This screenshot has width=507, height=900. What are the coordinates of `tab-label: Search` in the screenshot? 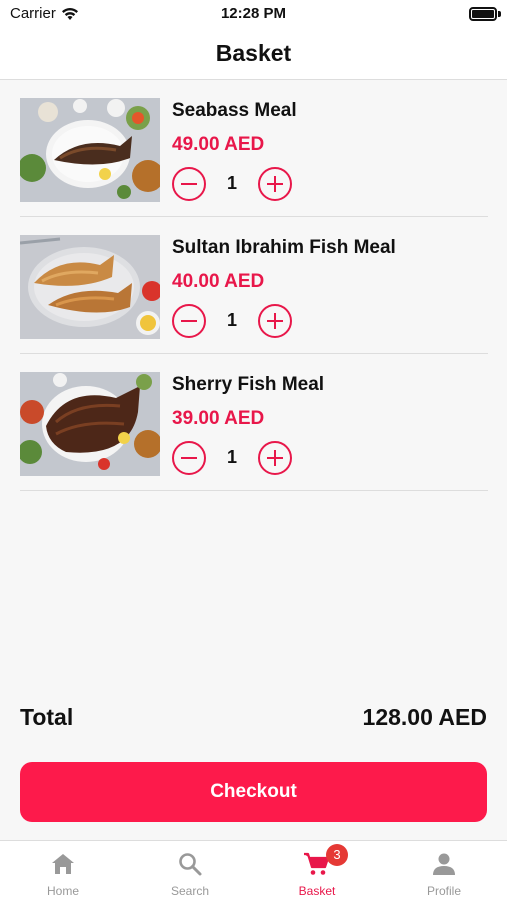 It's located at (190, 891).